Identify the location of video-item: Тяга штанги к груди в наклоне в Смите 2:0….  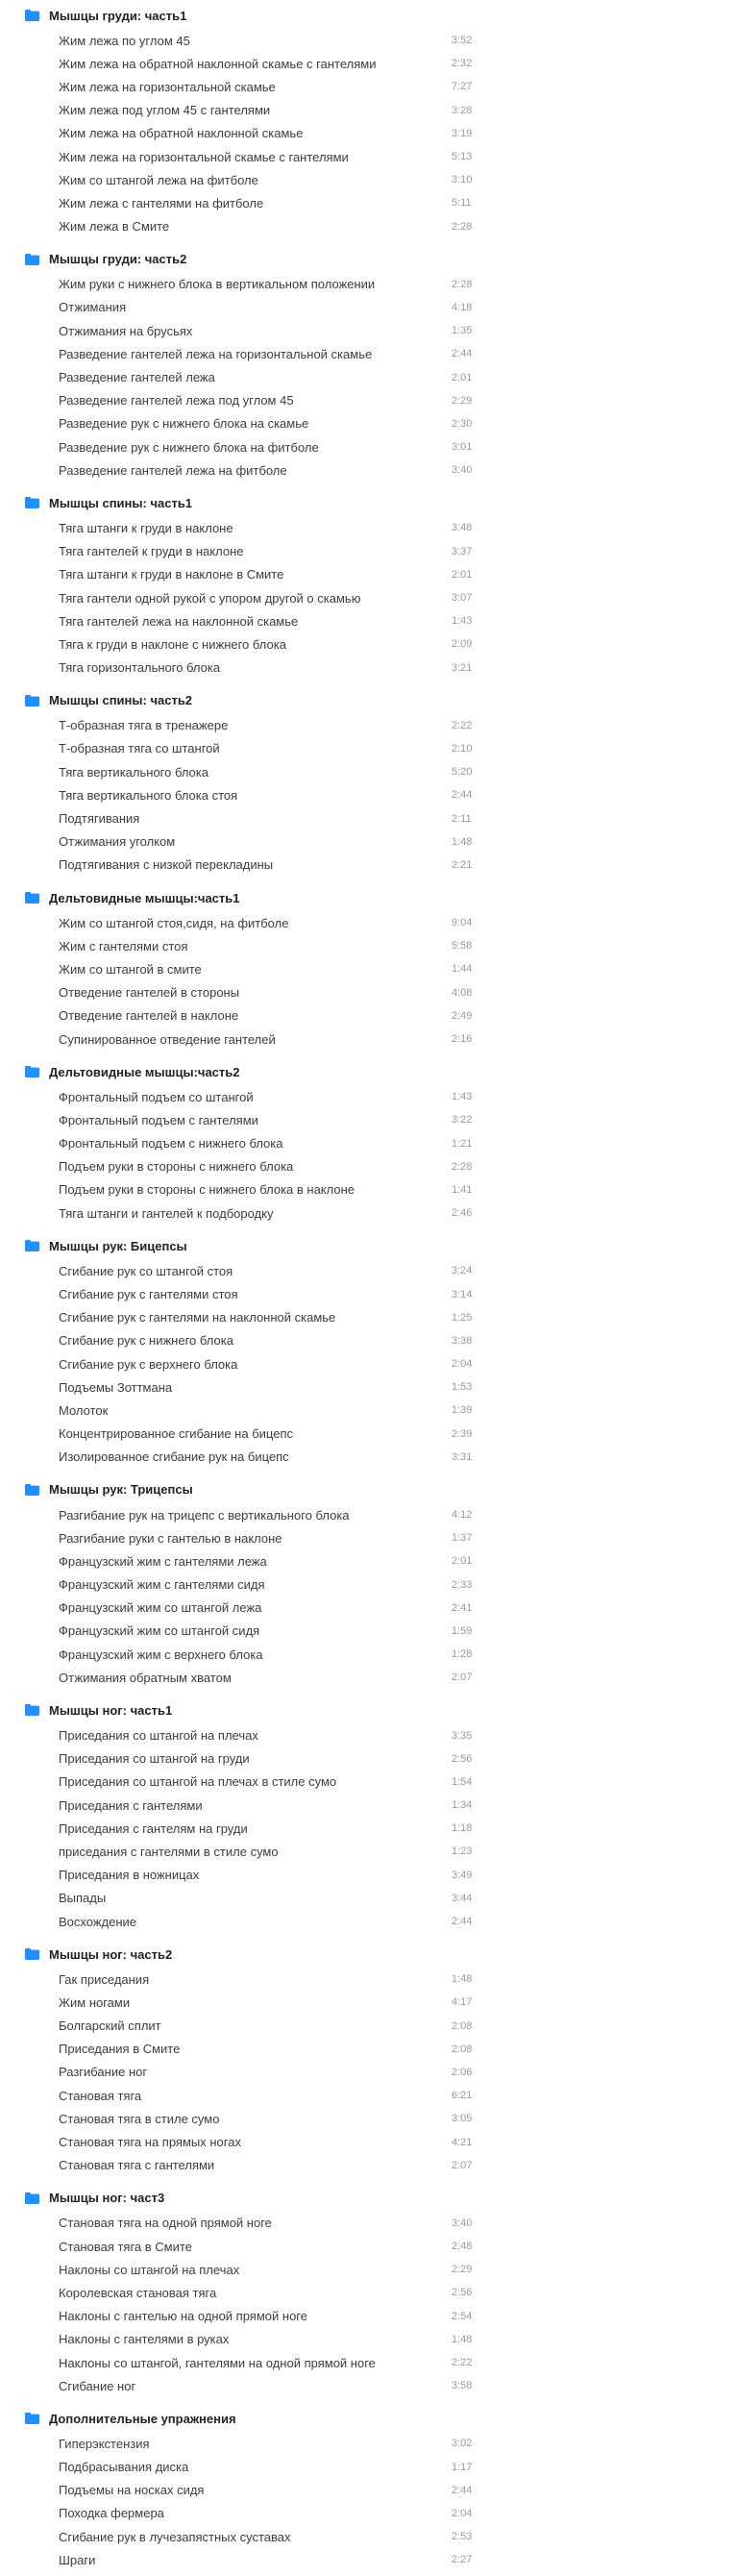
(367, 574).